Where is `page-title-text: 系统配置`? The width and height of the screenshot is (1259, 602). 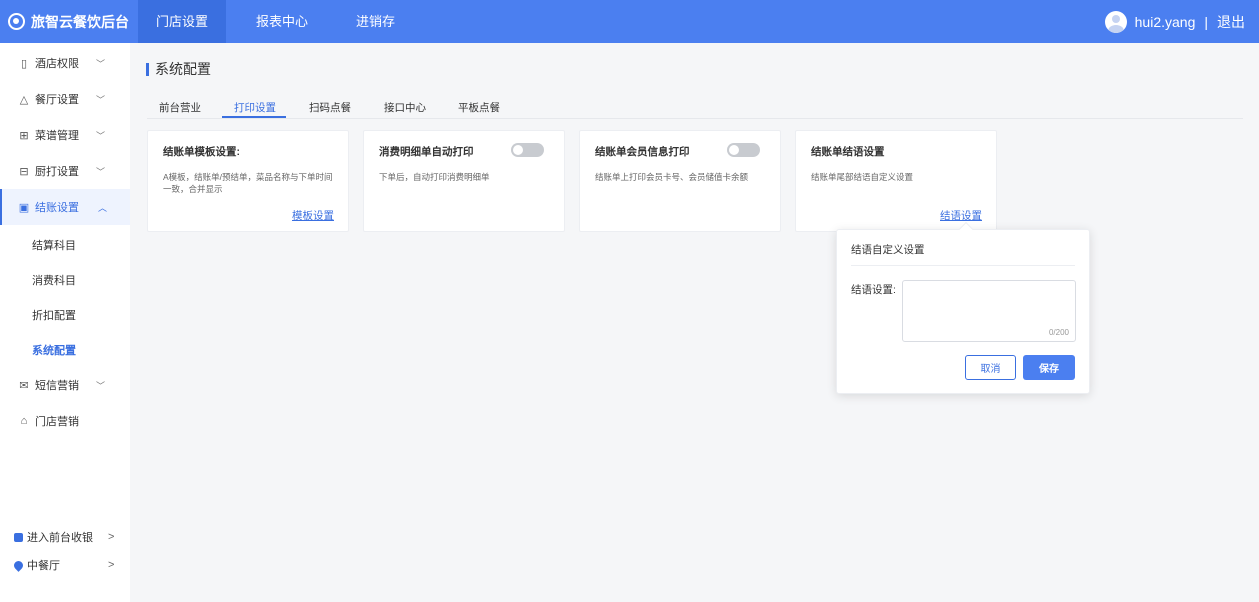 page-title-text: 系统配置 is located at coordinates (183, 69).